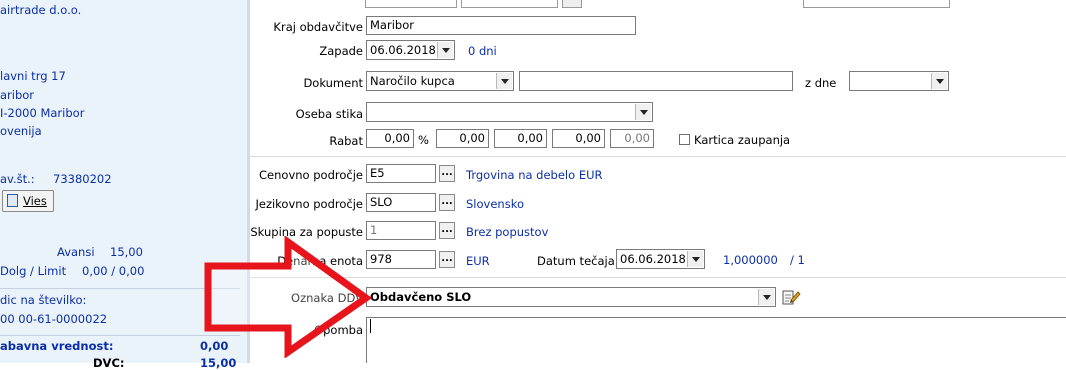  What do you see at coordinates (403, 50) in the screenshot?
I see `zapade-date-value: 06.06.2018` at bounding box center [403, 50].